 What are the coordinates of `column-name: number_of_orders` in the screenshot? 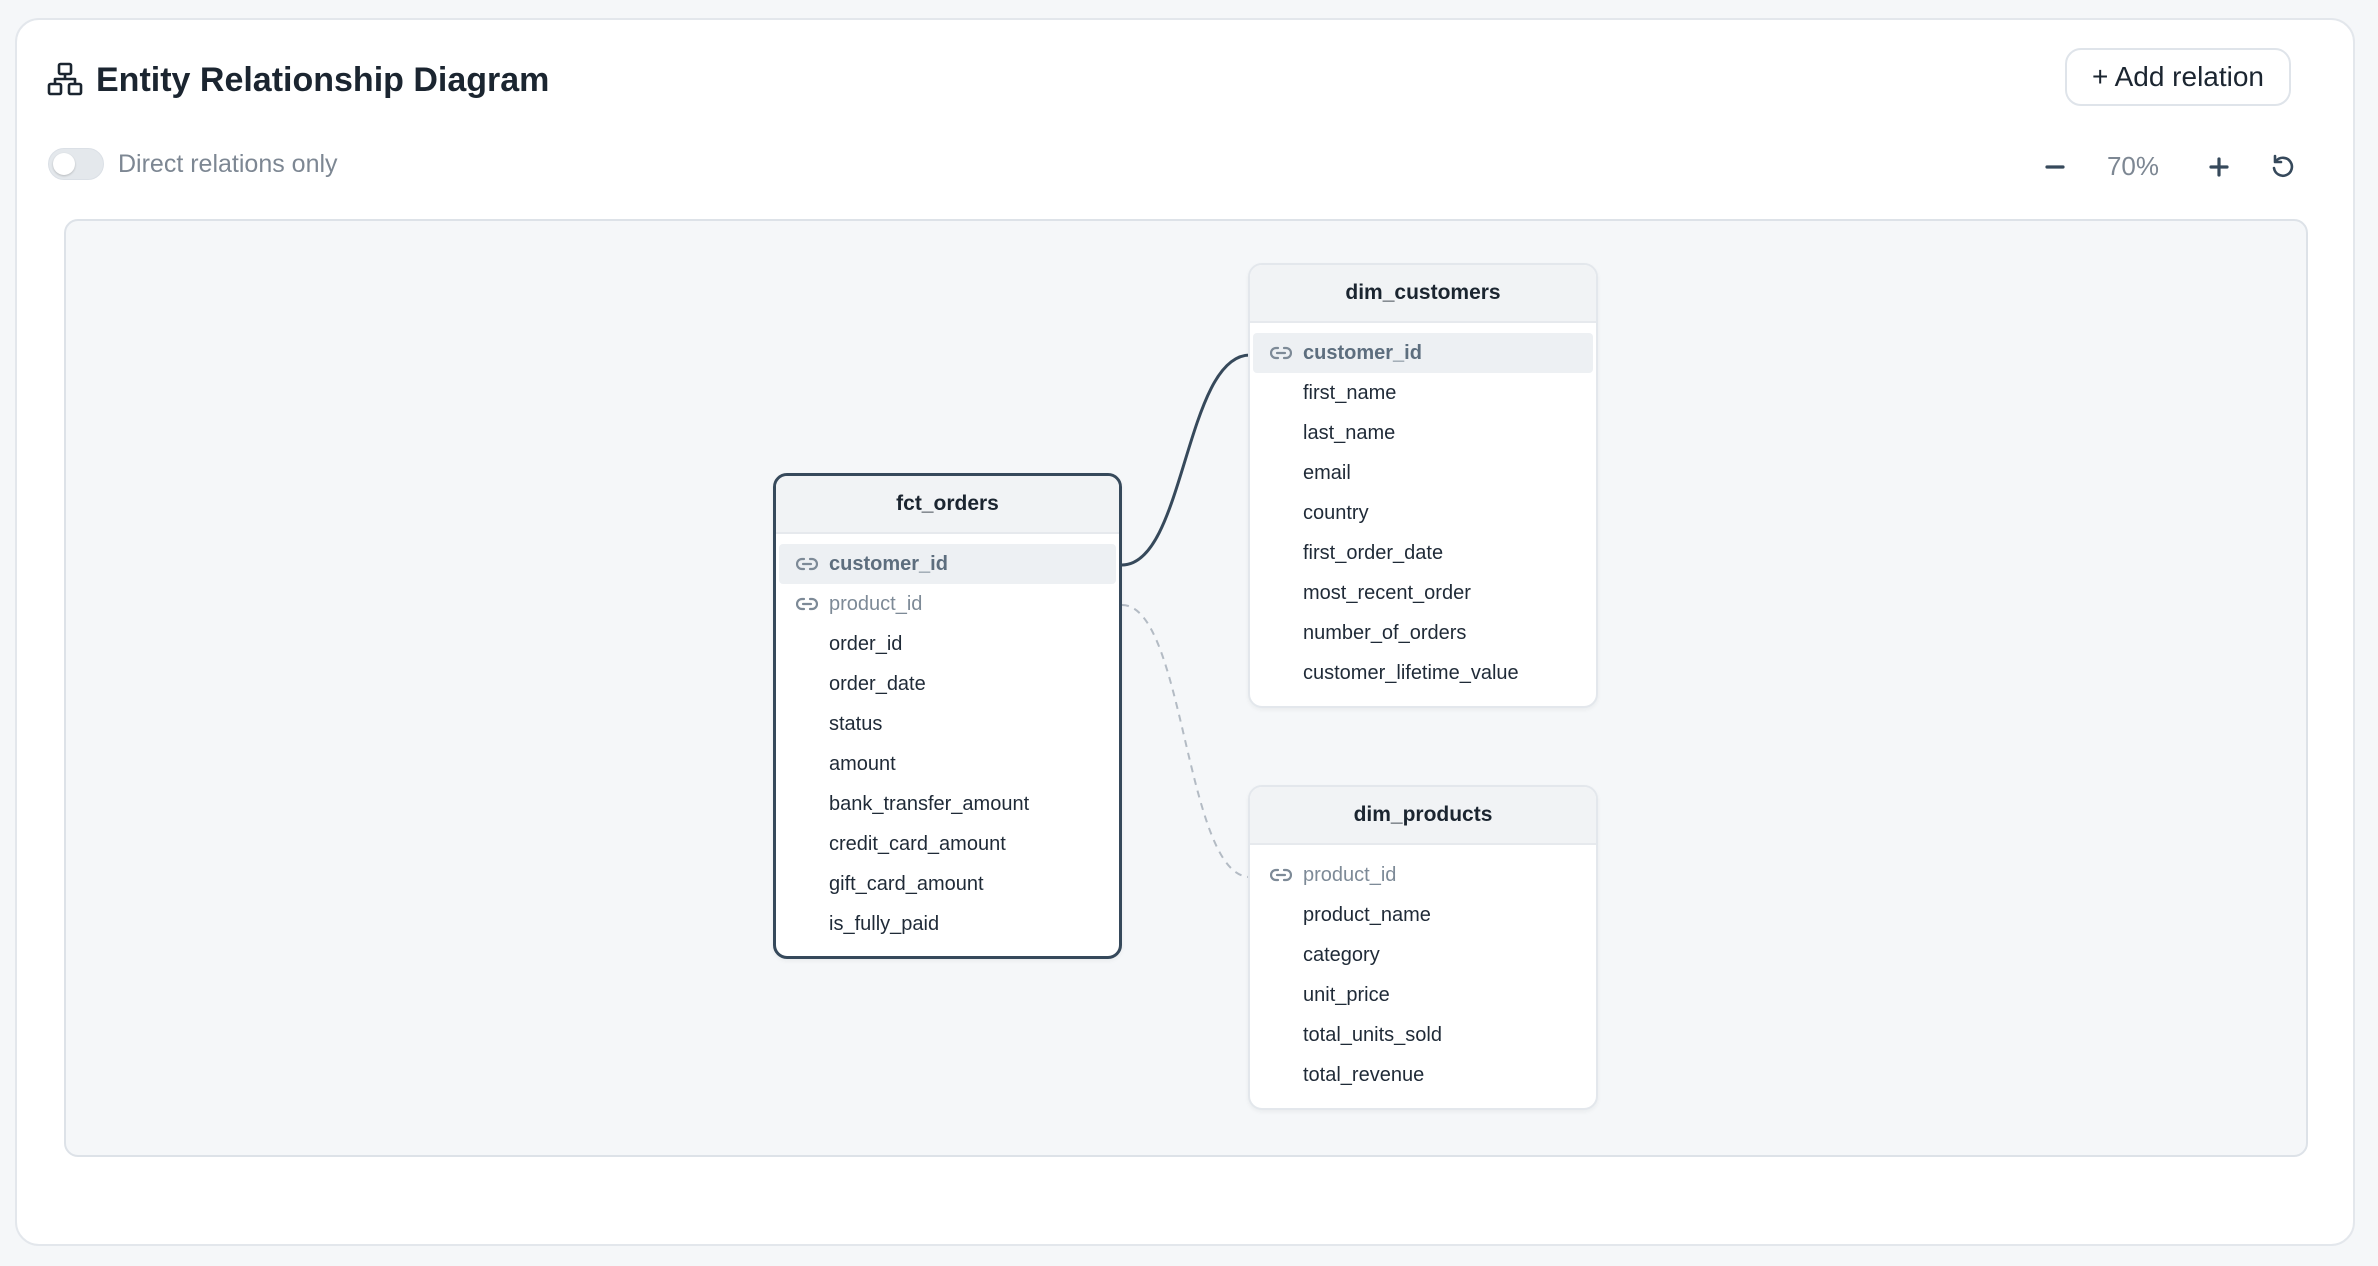 It's located at (1385, 632).